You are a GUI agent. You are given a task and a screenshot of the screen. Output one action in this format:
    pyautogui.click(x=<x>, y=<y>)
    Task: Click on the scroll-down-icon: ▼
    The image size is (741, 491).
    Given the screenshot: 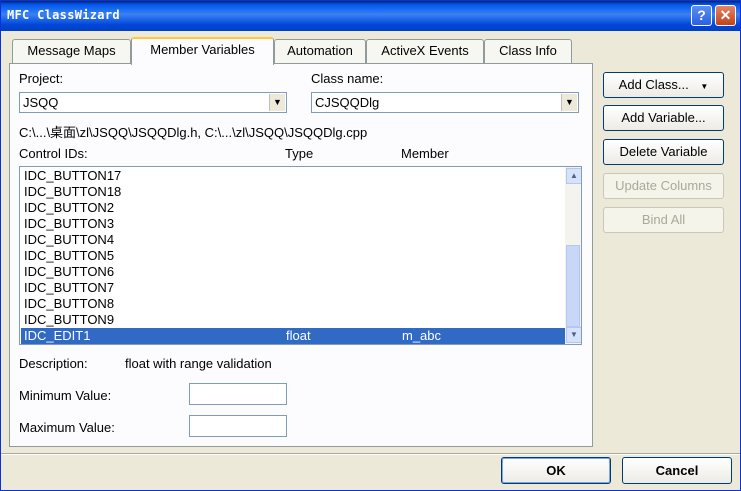 What is the action you would take?
    pyautogui.click(x=573, y=335)
    